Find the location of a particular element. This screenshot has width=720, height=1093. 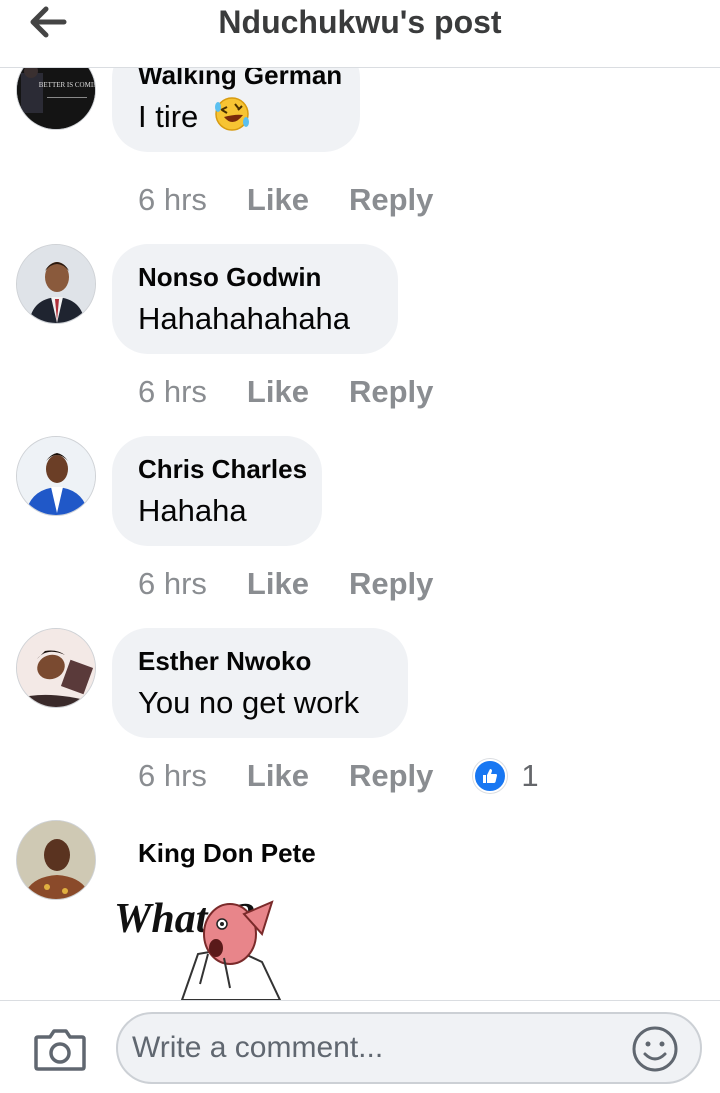

comment-author: Esther Nwoko is located at coordinates (260, 661).